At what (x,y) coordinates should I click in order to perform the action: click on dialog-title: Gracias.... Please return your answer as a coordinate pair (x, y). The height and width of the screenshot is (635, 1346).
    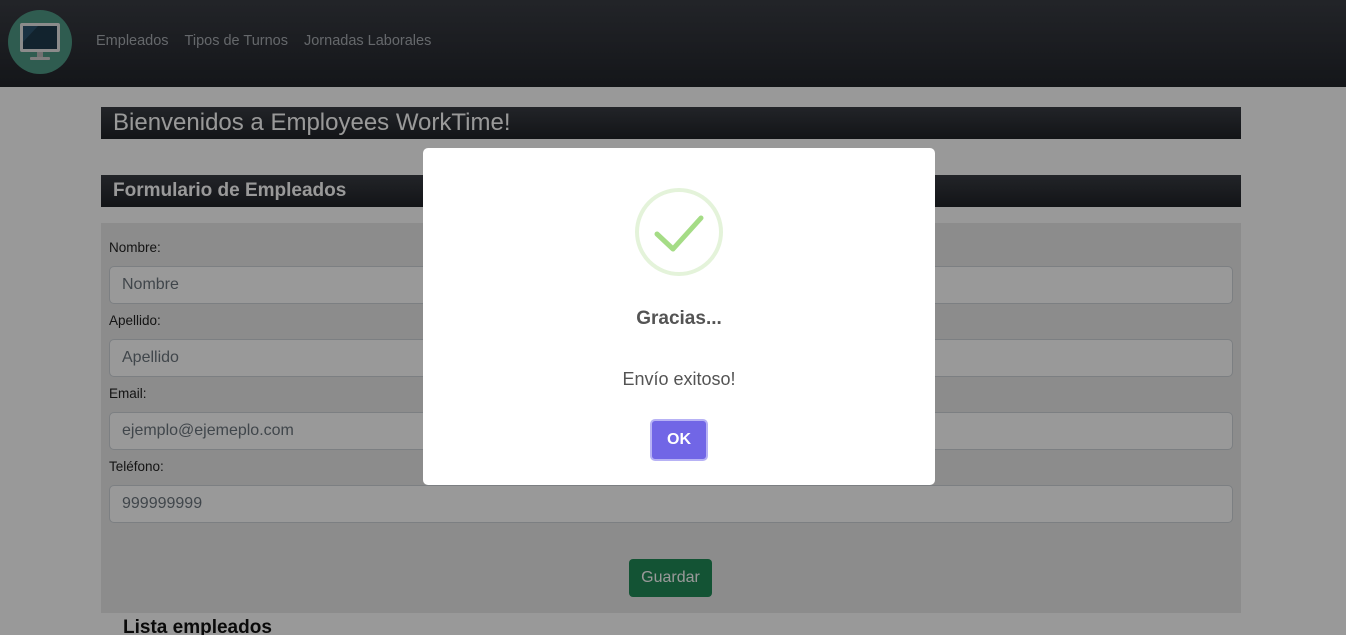
    Looking at the image, I should click on (679, 318).